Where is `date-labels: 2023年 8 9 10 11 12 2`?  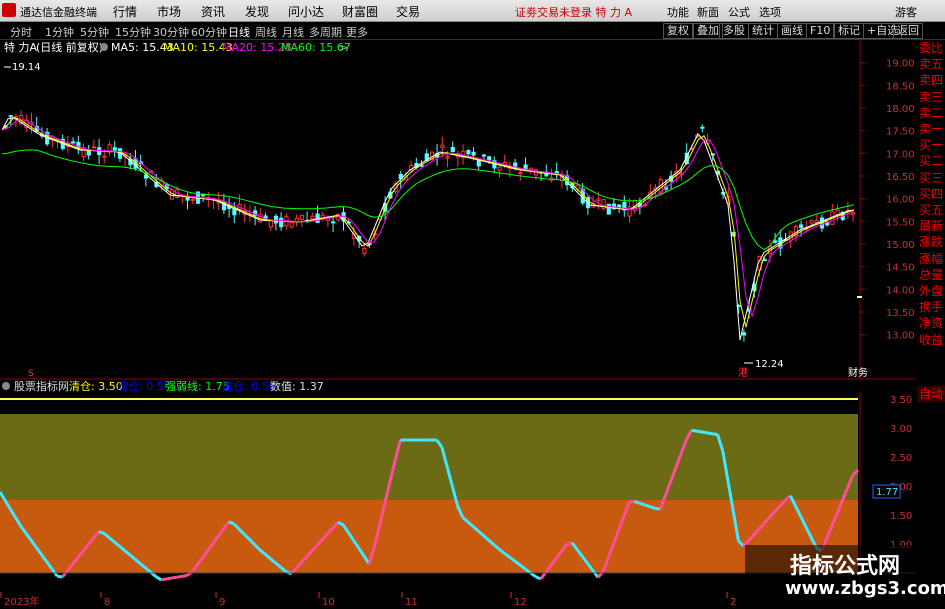
date-labels: 2023年 8 9 10 11 12 2 is located at coordinates (368, 600).